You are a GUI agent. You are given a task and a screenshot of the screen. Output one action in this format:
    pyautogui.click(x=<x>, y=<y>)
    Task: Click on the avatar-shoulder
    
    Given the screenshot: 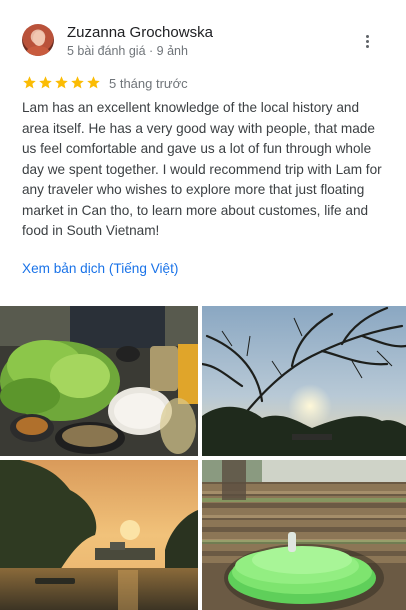 What is the action you would take?
    pyautogui.click(x=38, y=51)
    